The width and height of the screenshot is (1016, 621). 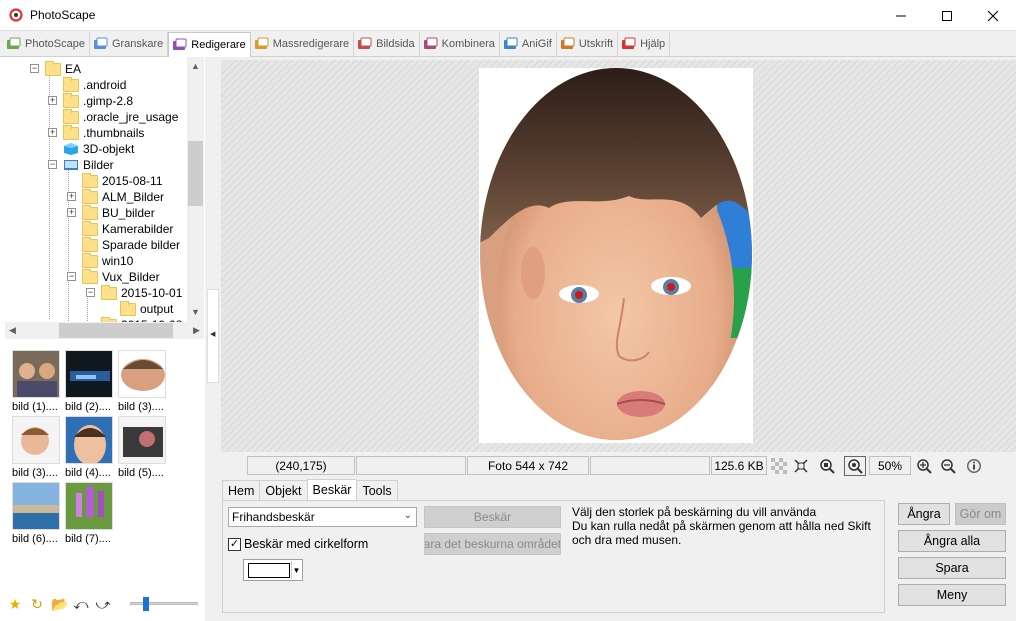 What do you see at coordinates (88, 165) in the screenshot?
I see `tree-item: Bilder` at bounding box center [88, 165].